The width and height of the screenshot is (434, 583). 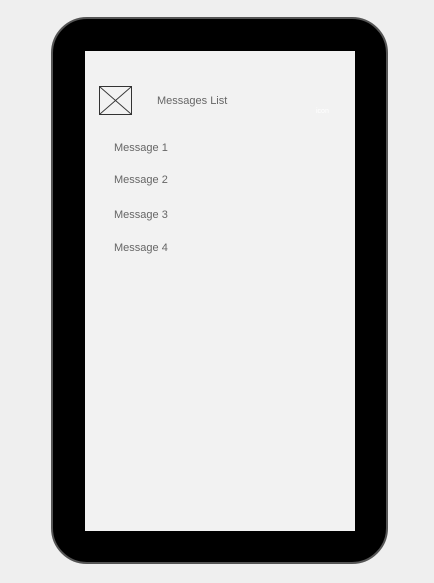 I want to click on message-item: Message 1, so click(x=141, y=148).